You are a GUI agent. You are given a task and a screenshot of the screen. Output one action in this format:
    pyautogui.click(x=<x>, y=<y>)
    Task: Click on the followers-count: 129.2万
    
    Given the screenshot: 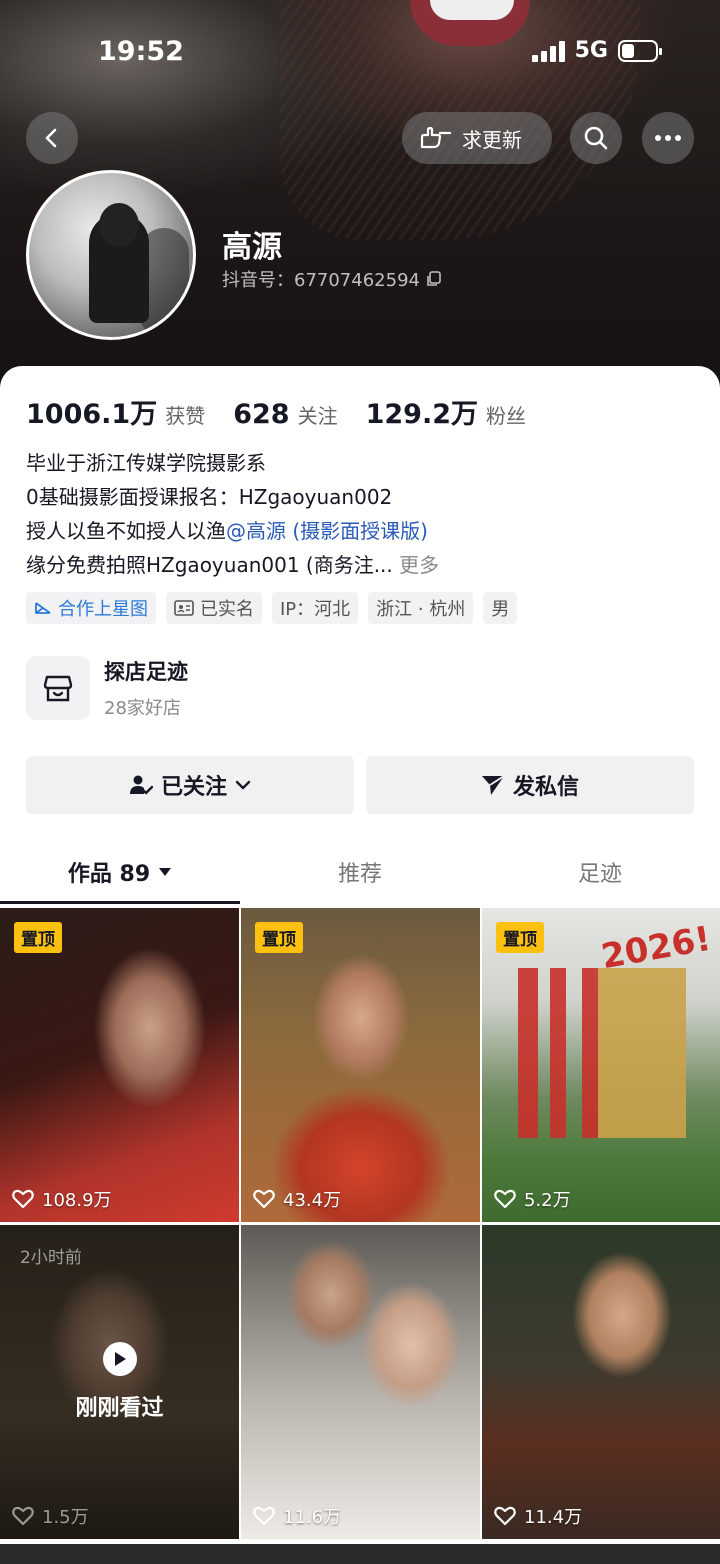 What is the action you would take?
    pyautogui.click(x=422, y=411)
    